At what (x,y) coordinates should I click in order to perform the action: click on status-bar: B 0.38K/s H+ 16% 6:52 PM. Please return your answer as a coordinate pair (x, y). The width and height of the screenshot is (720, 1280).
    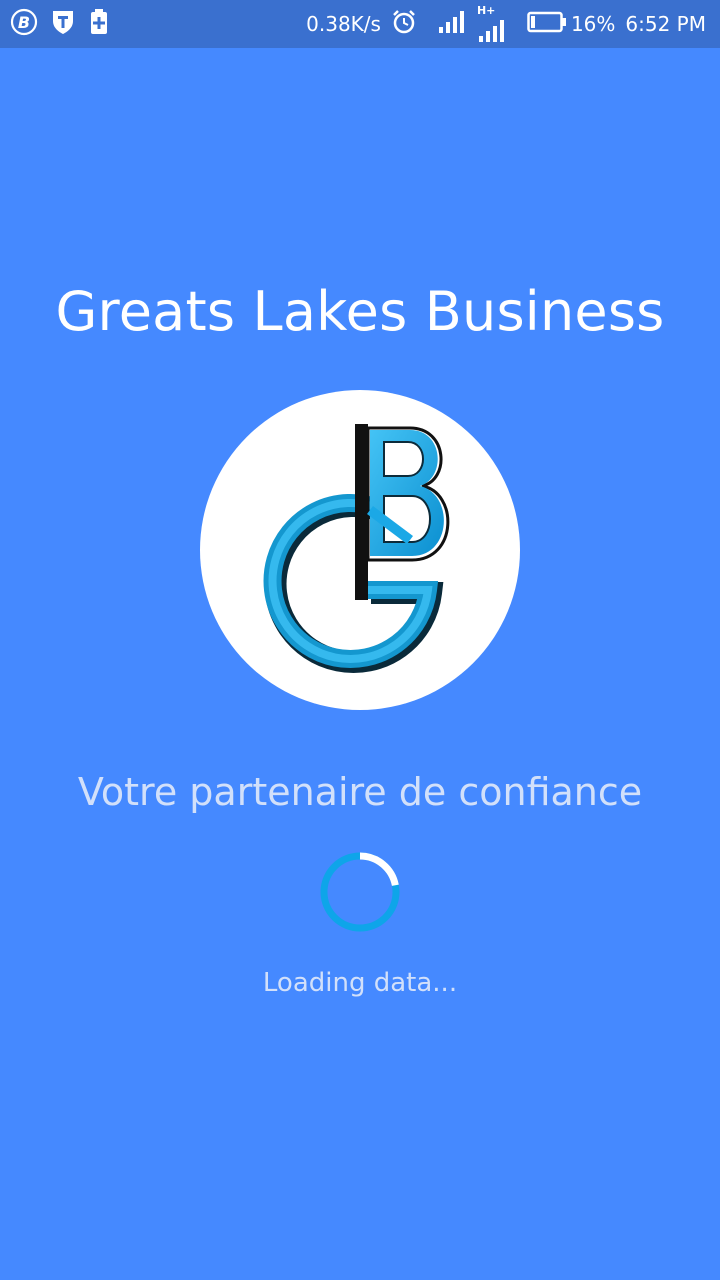
    Looking at the image, I should click on (360, 24).